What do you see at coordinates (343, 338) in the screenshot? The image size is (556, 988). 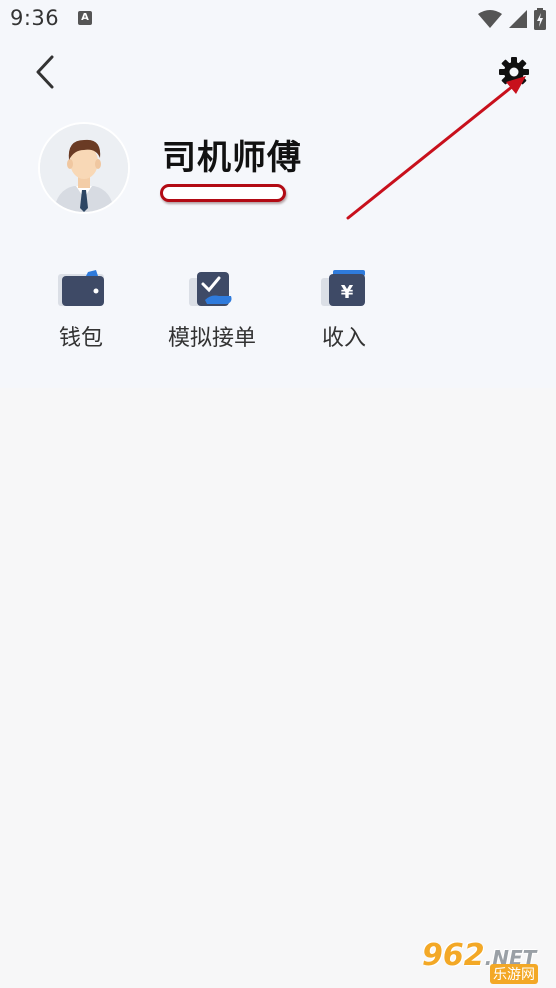 I see `income-label: 收入` at bounding box center [343, 338].